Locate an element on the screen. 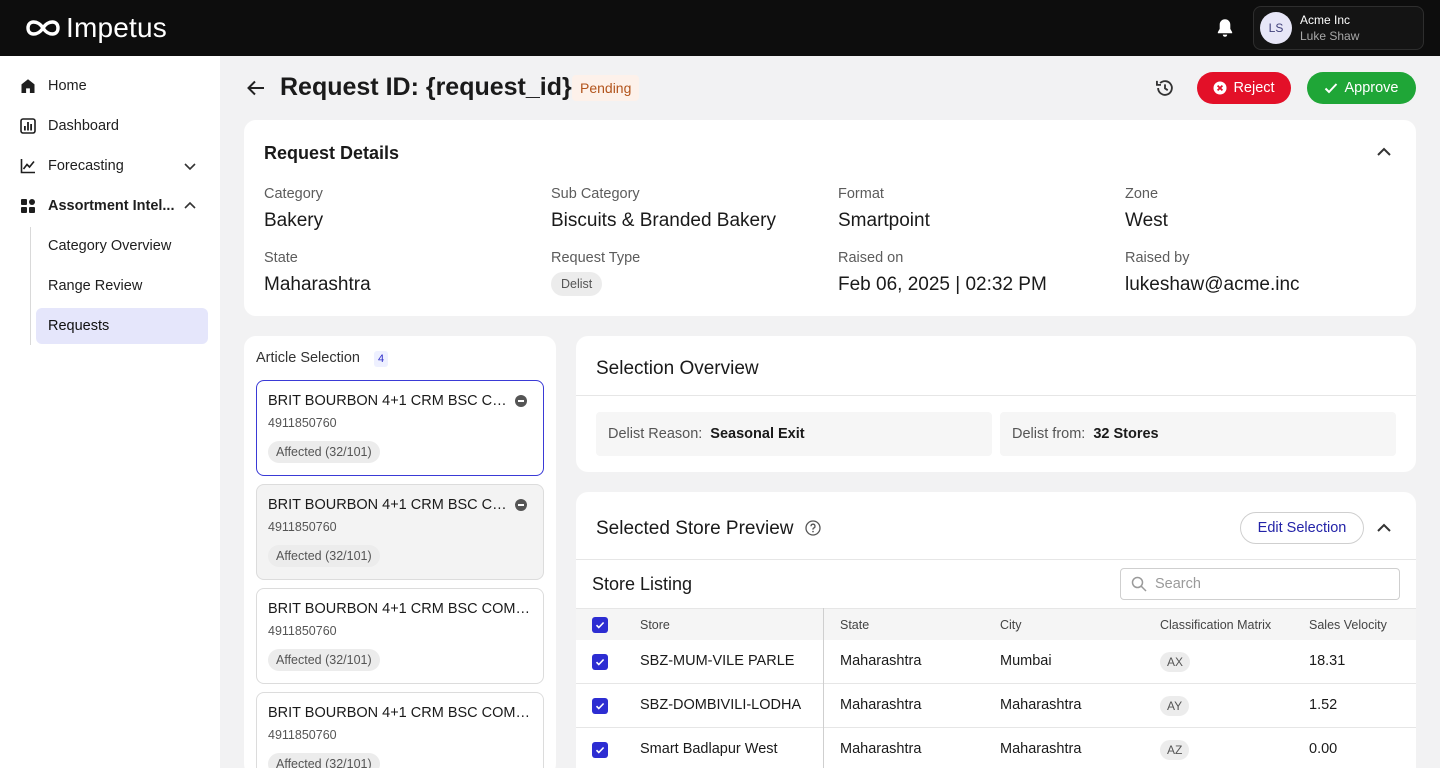  request-type-chip: Delist is located at coordinates (577, 284).